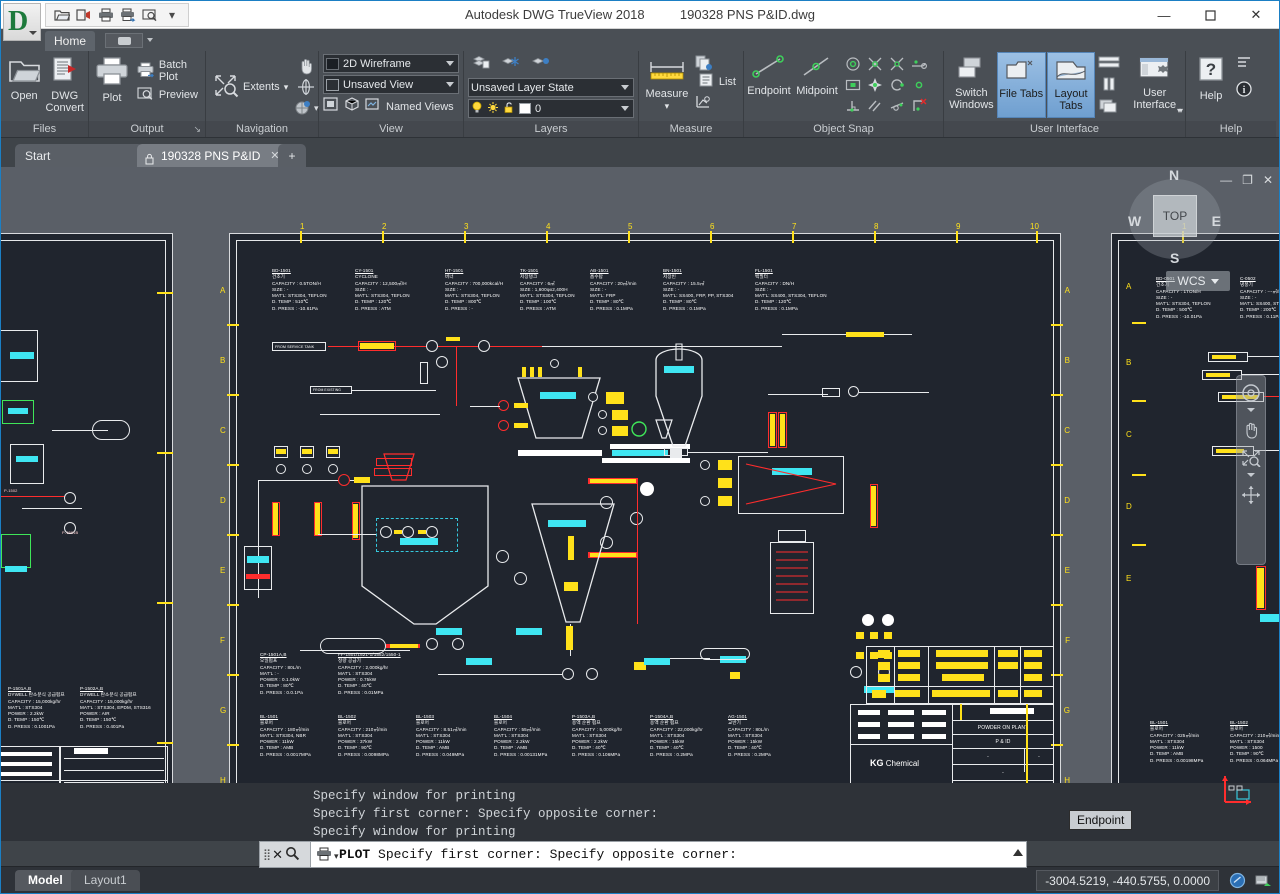 Image resolution: width=1280 pixels, height=894 pixels. What do you see at coordinates (1021, 85) in the screenshot?
I see `file-tabs-button: File Tabs` at bounding box center [1021, 85].